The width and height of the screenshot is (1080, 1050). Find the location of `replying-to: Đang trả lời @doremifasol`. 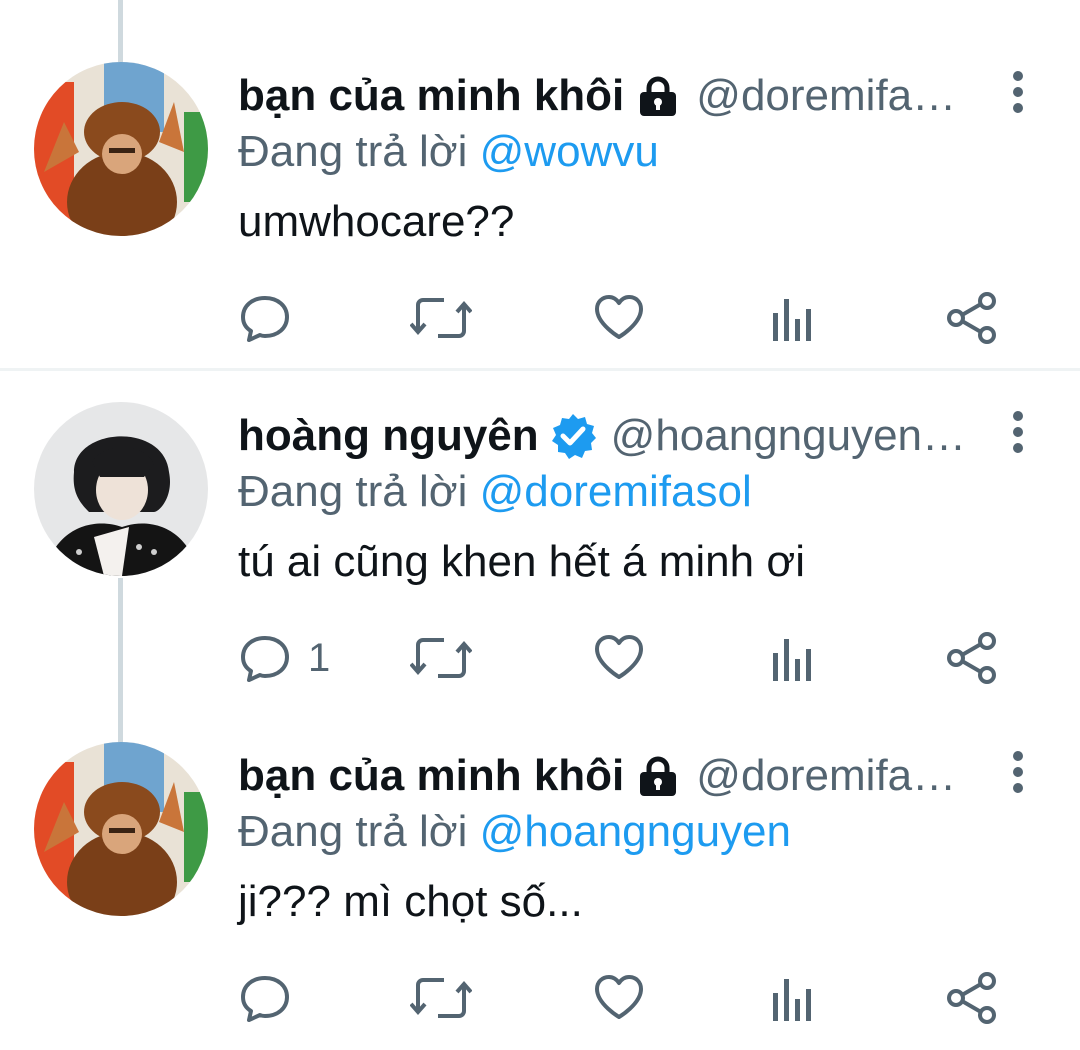

replying-to: Đang trả lời @doremifasol is located at coordinates (495, 492).